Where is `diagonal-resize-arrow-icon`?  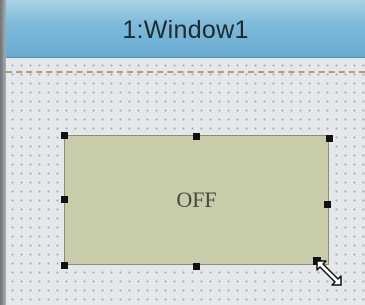 diagonal-resize-arrow-icon is located at coordinates (327, 271).